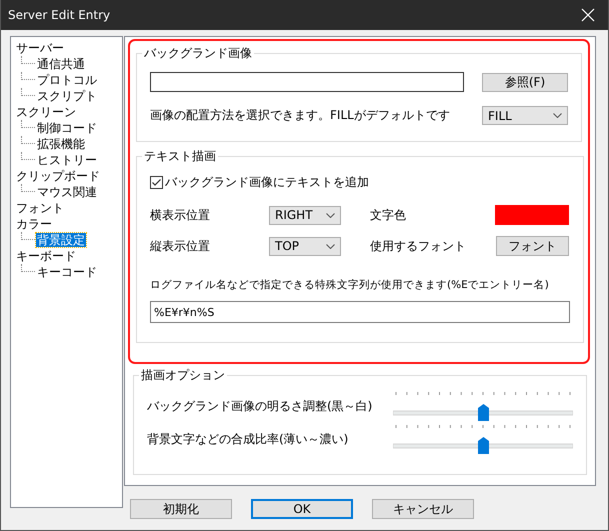  Describe the element at coordinates (350, 285) in the screenshot. I see `hint-text: ログファイル名などで指定できる特殊文字列が使用できます(%Eでエントリー名)` at that location.